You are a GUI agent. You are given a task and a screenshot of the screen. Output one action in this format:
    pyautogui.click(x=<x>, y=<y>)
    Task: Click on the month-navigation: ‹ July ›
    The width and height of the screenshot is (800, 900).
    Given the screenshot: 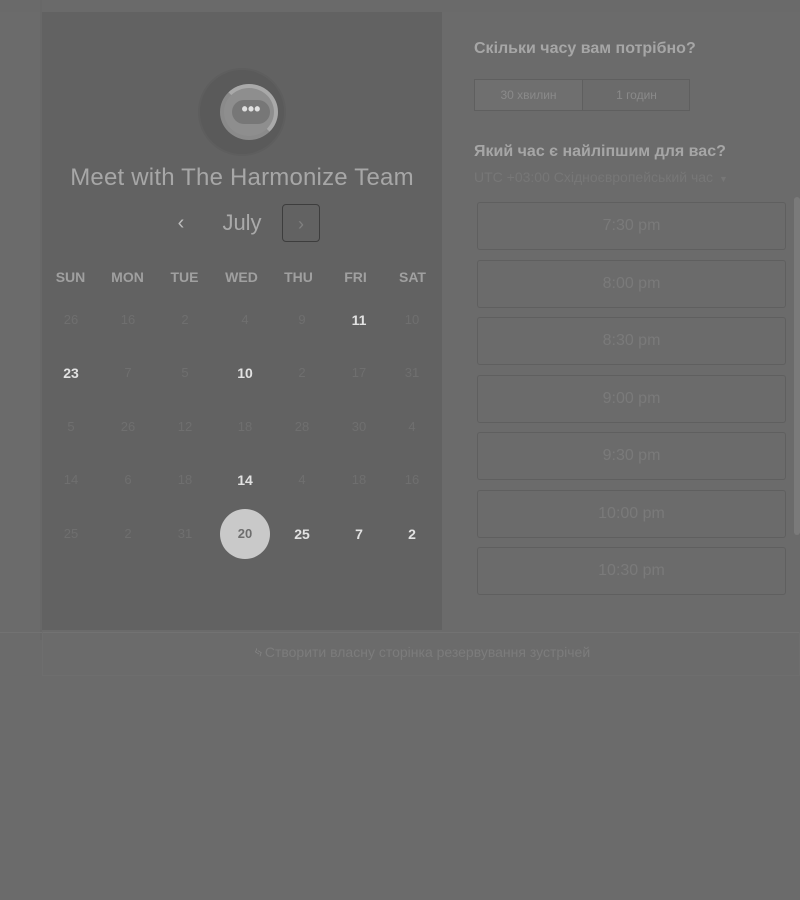 What is the action you would take?
    pyautogui.click(x=242, y=229)
    